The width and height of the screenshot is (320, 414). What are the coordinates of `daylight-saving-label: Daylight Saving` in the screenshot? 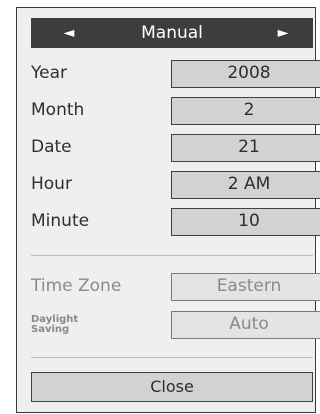 It's located at (66, 326).